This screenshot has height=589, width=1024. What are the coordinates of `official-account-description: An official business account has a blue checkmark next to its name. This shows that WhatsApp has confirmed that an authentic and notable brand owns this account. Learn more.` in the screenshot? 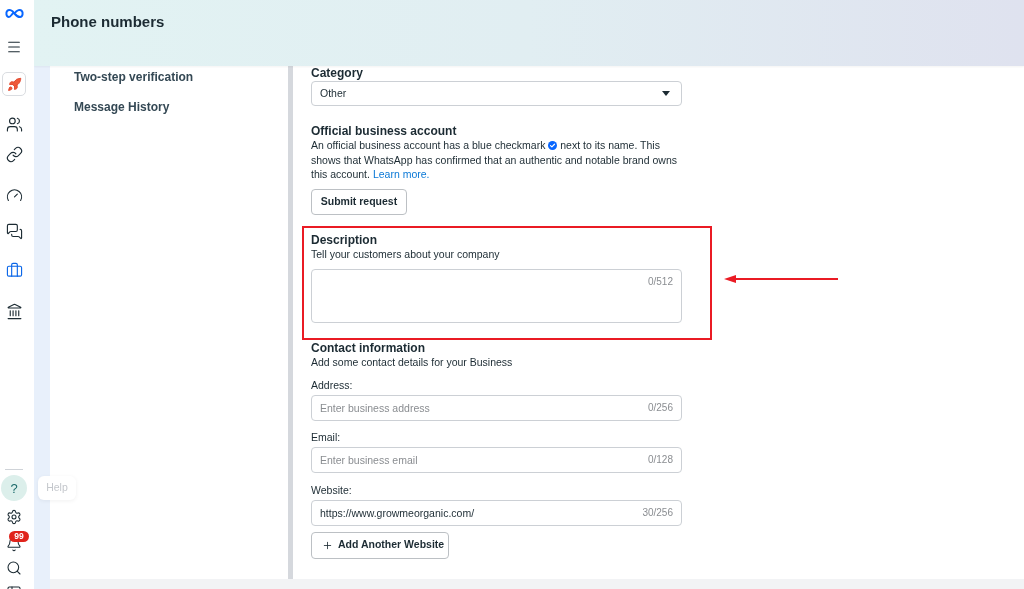 It's located at (494, 160).